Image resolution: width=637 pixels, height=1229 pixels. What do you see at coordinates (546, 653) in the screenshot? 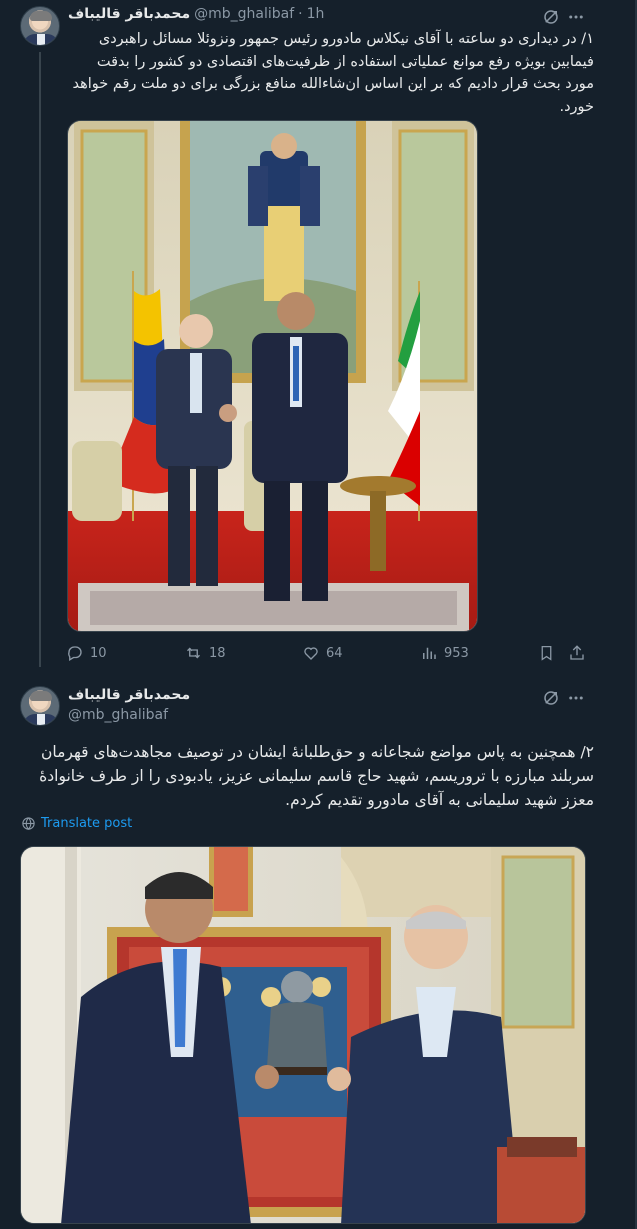
I see `bookmark-icon` at bounding box center [546, 653].